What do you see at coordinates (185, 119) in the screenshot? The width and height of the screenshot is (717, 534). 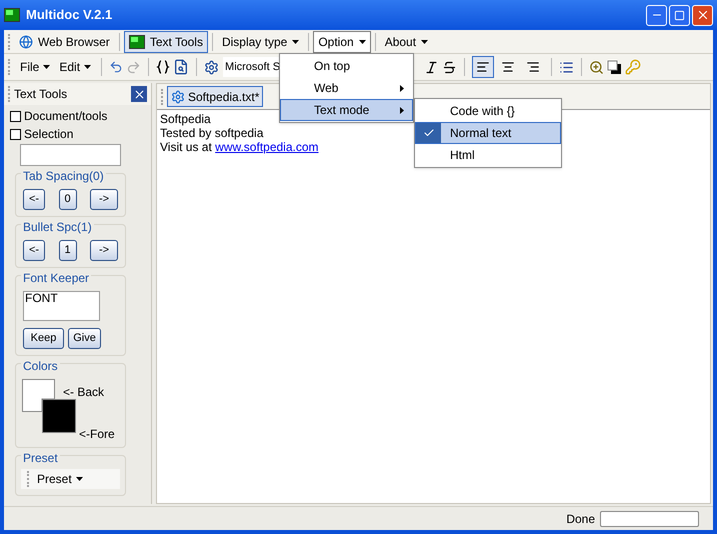 I see `text-line: Softpedia` at bounding box center [185, 119].